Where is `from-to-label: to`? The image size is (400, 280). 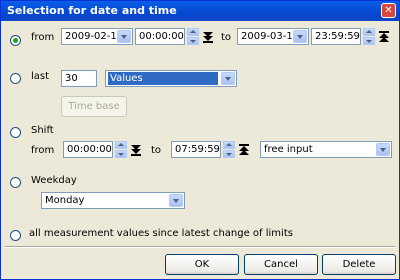 from-to-label: to is located at coordinates (226, 37).